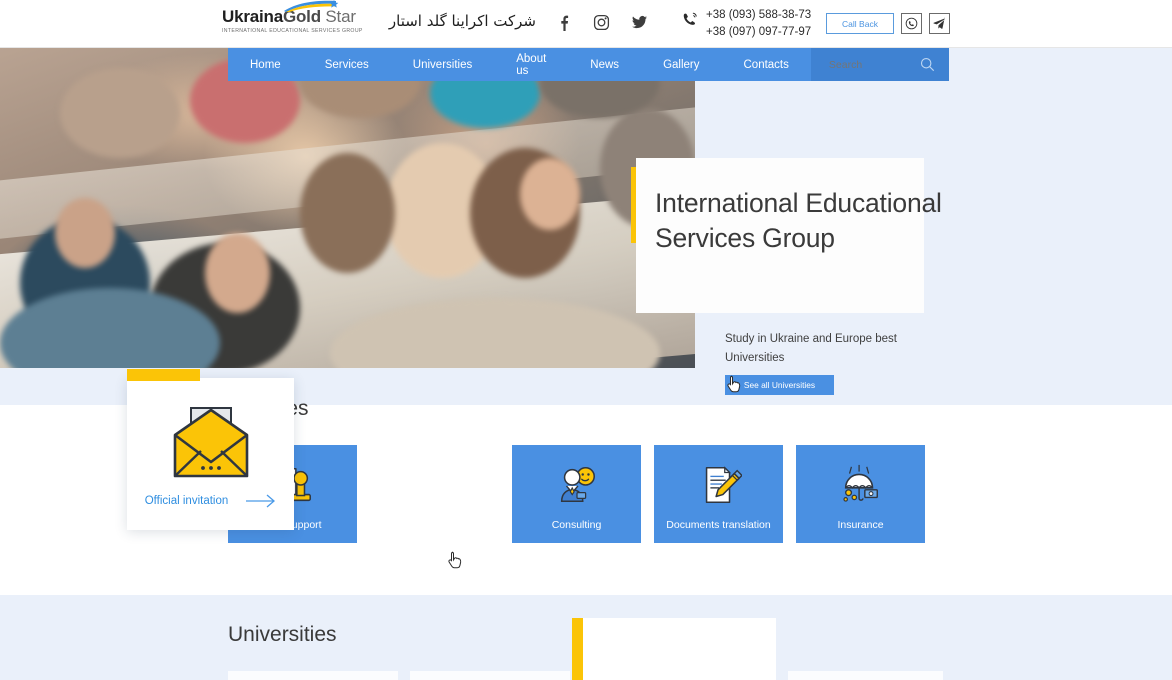 The width and height of the screenshot is (1172, 680). I want to click on search-icon, so click(927, 64).